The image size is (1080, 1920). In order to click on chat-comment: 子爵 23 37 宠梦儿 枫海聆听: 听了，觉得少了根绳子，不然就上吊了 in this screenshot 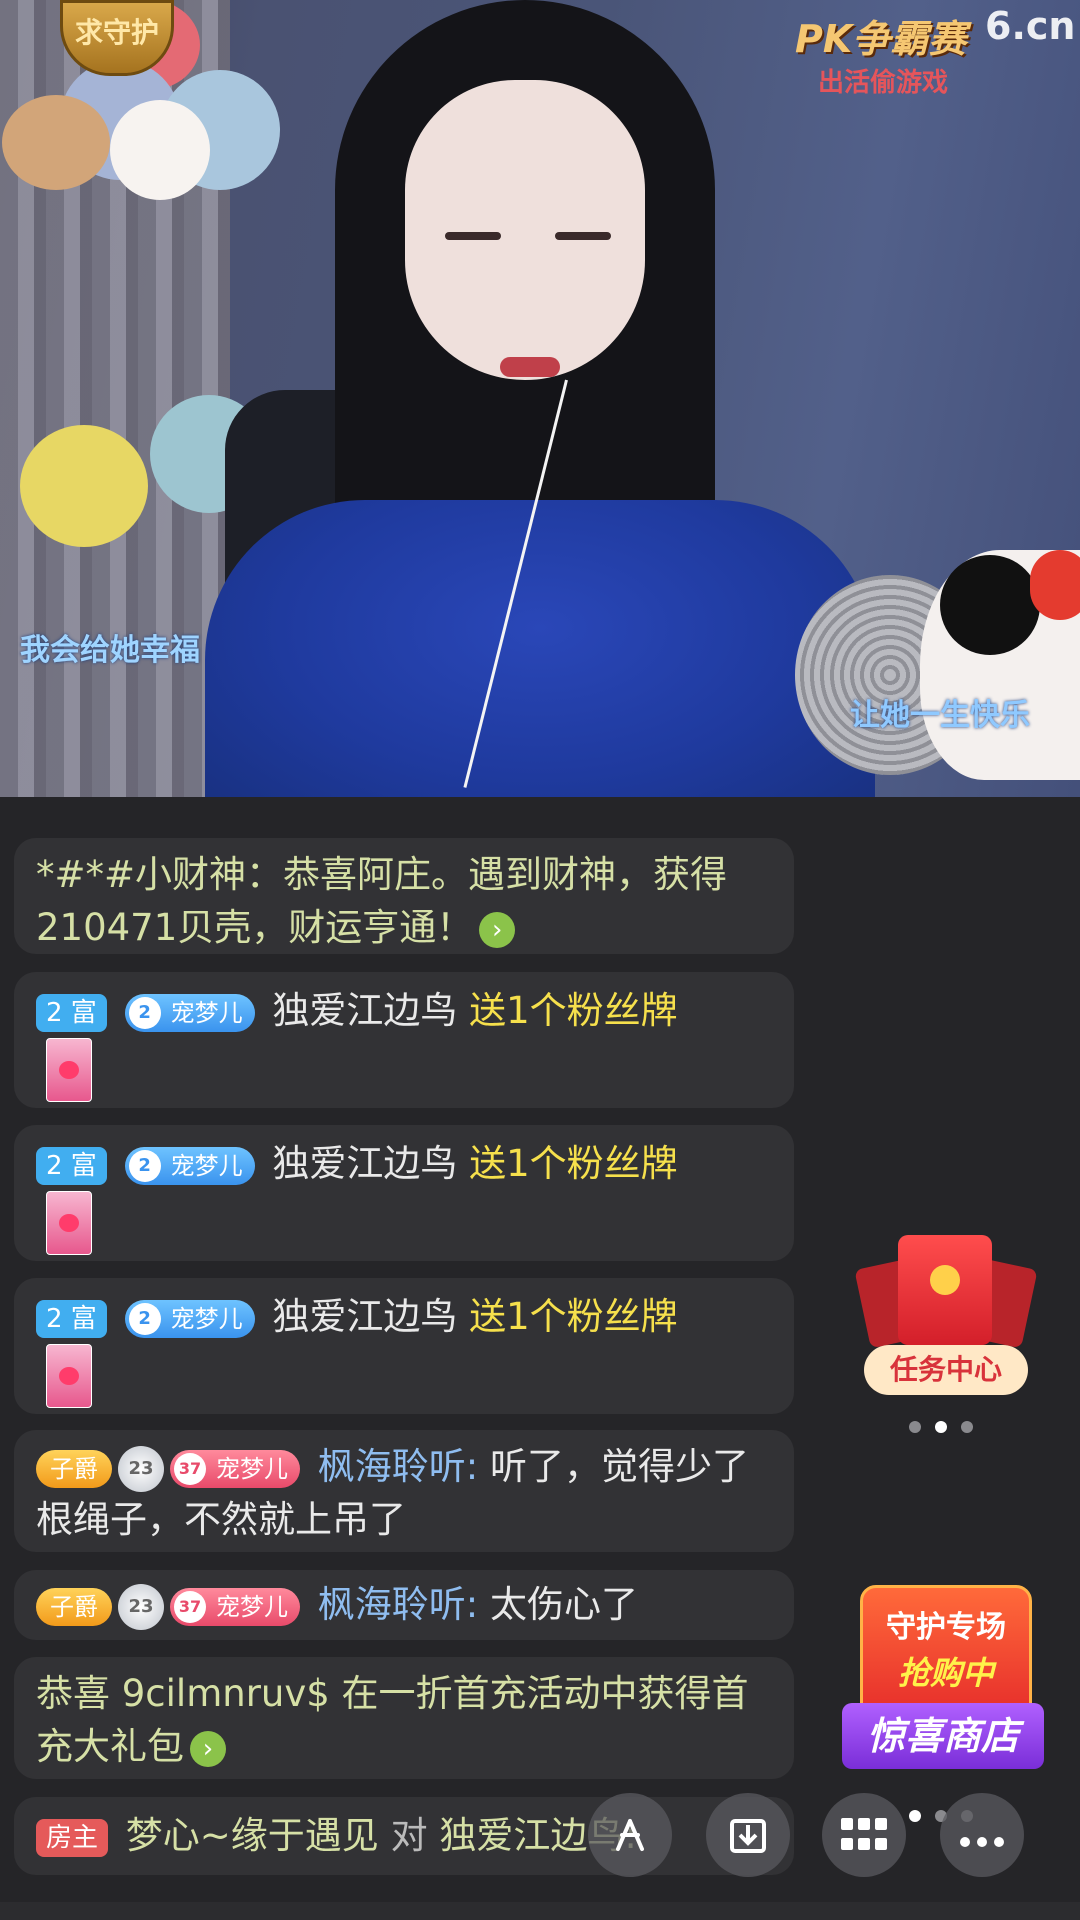, I will do `click(404, 1491)`.